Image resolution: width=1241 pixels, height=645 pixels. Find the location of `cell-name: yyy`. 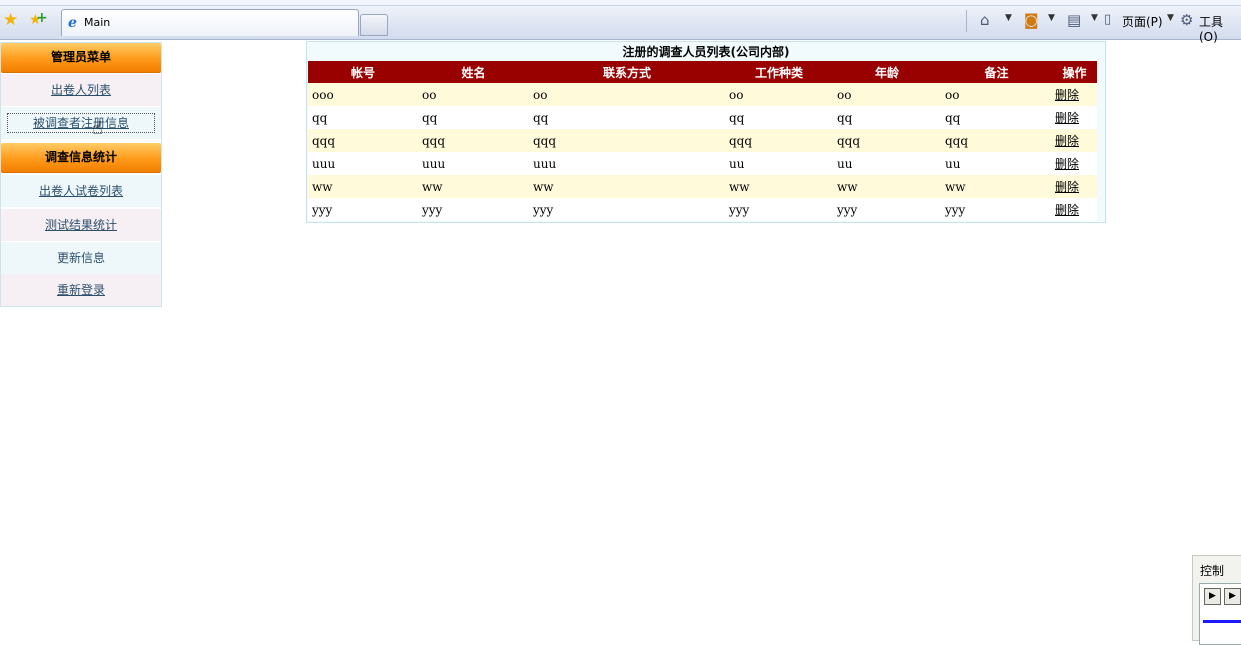

cell-name: yyy is located at coordinates (473, 209).